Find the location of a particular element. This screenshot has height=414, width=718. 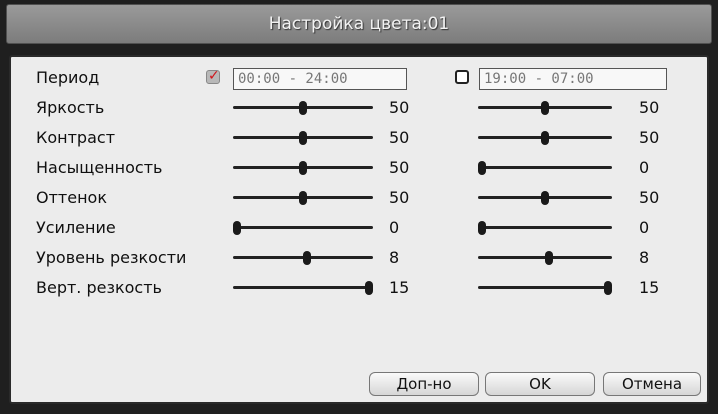

right-value: 15 is located at coordinates (649, 287).